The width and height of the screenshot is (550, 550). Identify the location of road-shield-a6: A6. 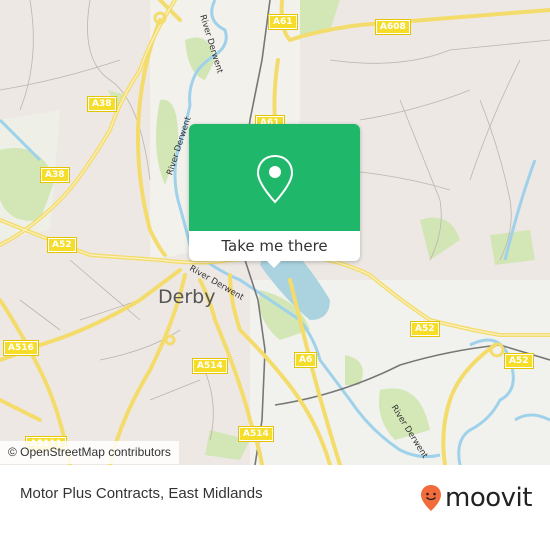
(305, 360).